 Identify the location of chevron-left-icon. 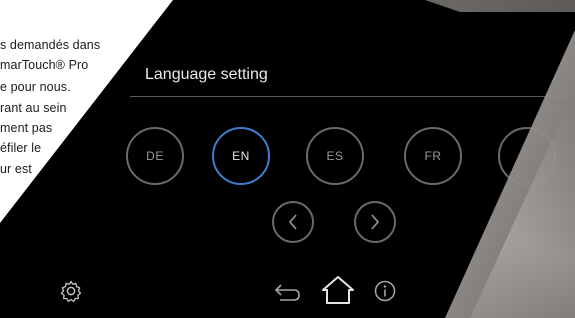
(292, 222).